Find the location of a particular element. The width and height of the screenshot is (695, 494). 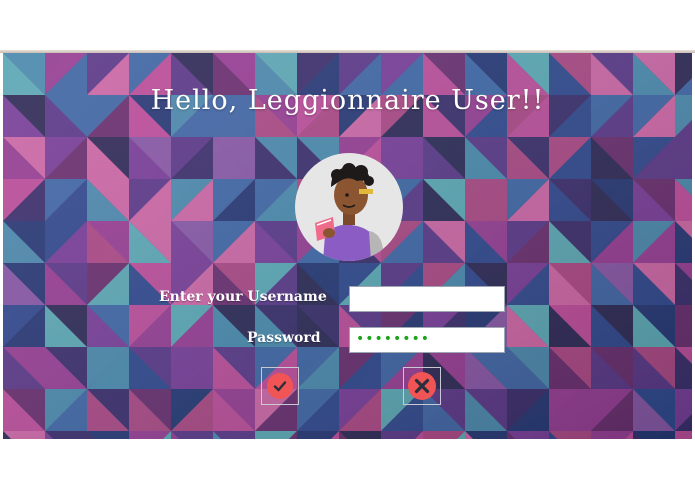

password-input: •••••••• is located at coordinates (427, 340).